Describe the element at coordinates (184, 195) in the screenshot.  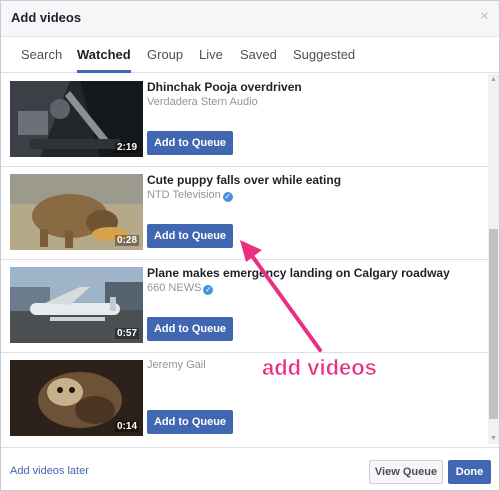
I see `video-source-name: NTD Television` at that location.